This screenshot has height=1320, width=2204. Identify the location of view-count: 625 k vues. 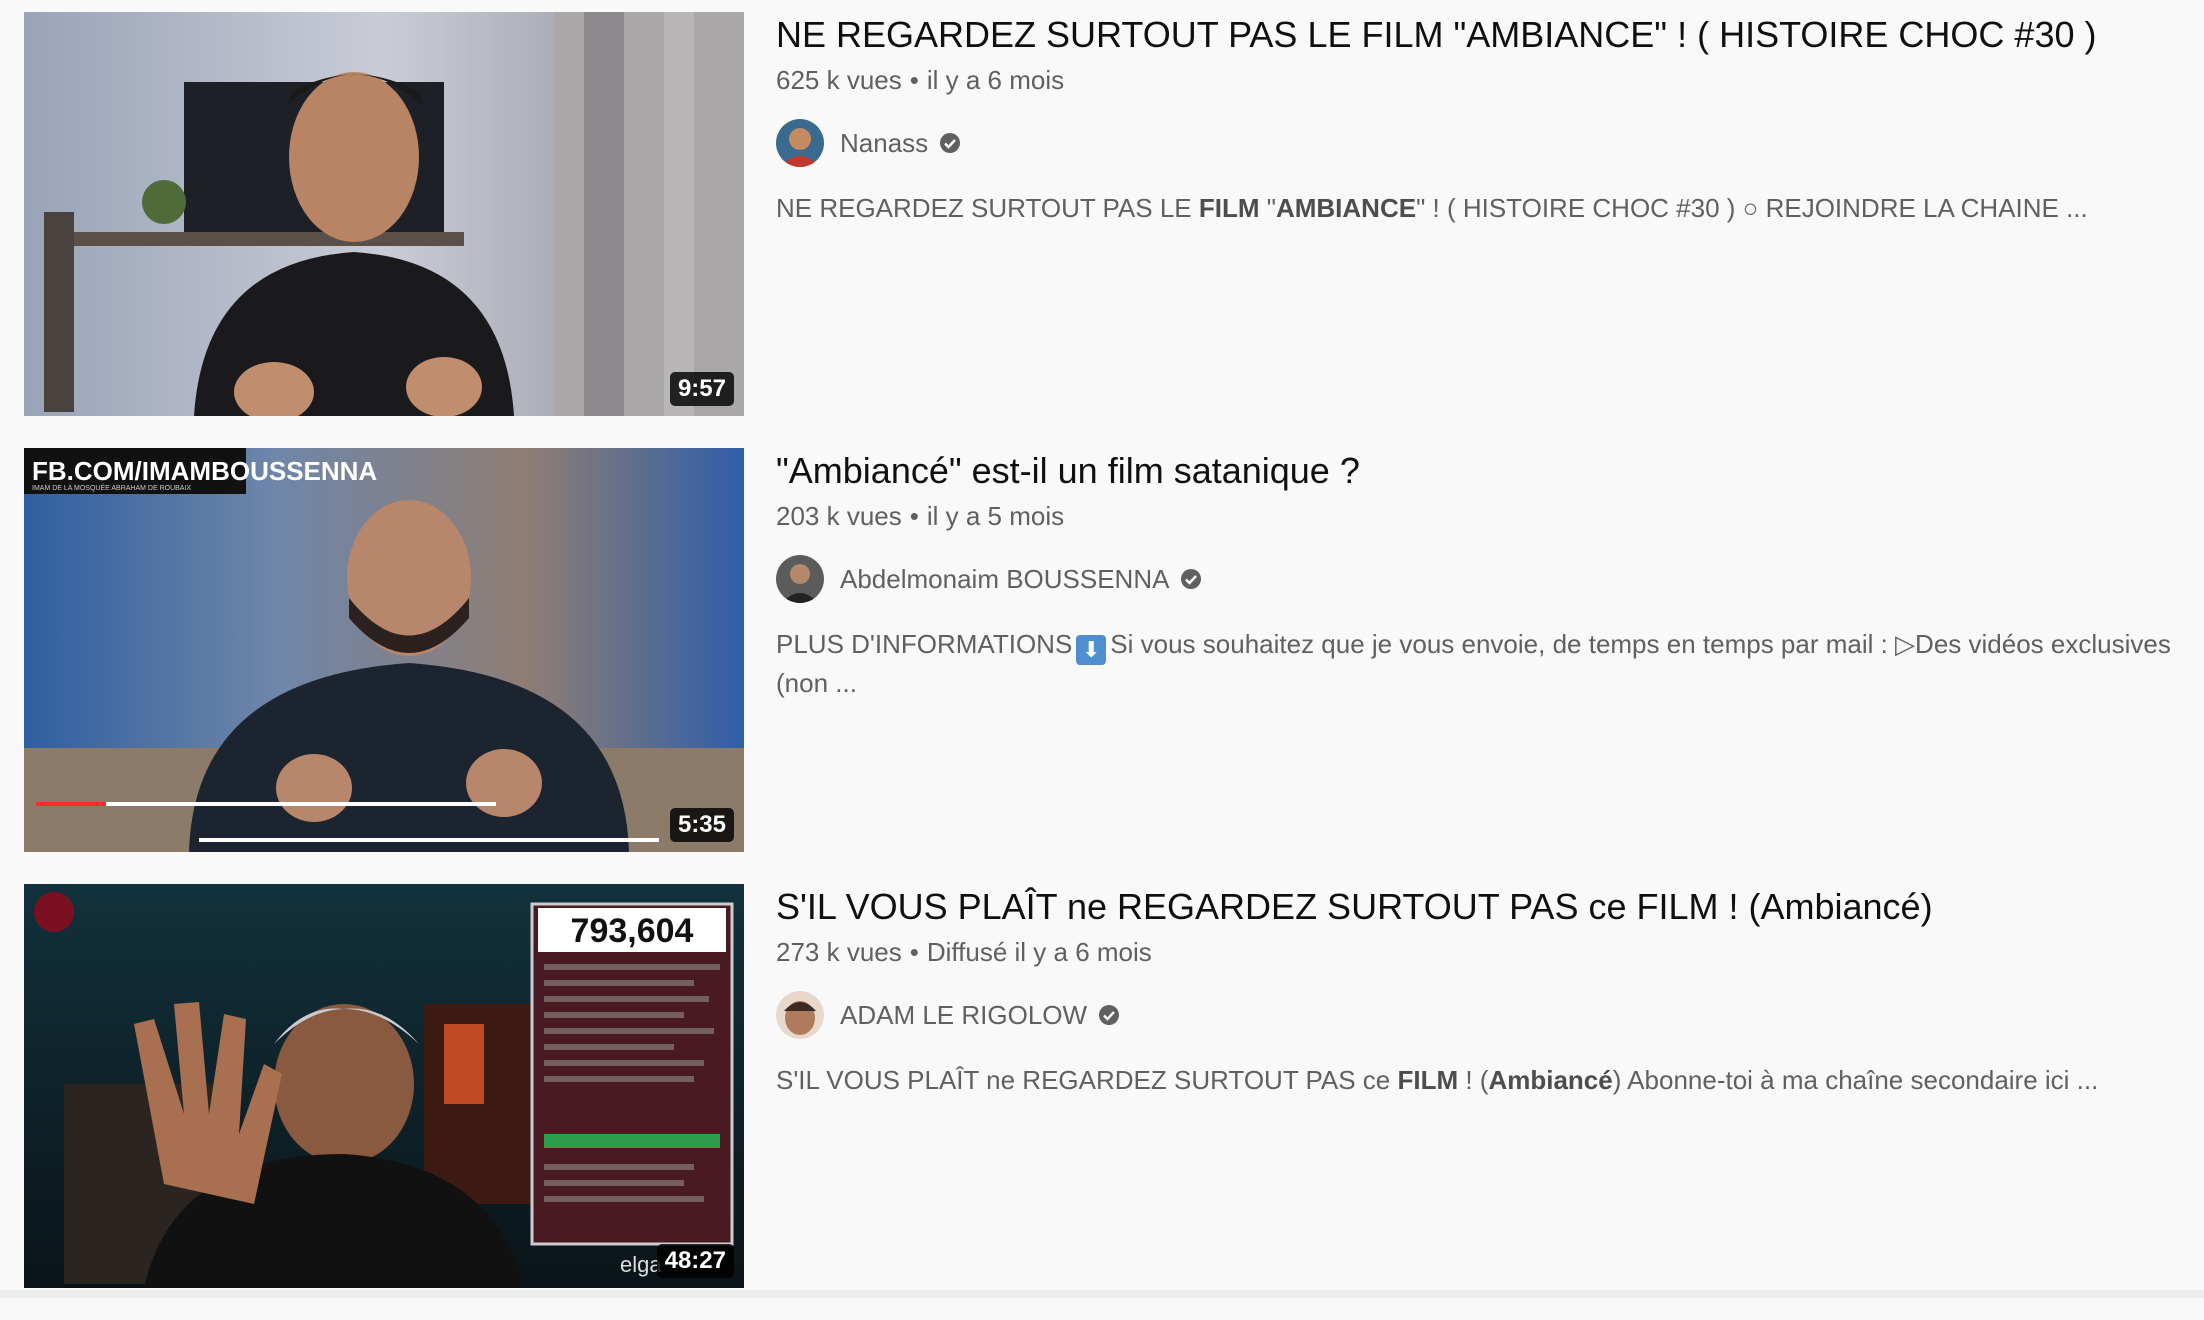
(839, 80).